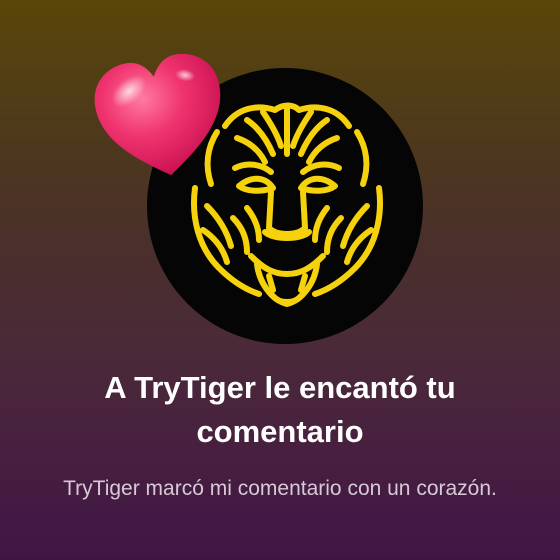 The image size is (560, 560). Describe the element at coordinates (157, 114) in the screenshot. I see `heart-icon` at that location.